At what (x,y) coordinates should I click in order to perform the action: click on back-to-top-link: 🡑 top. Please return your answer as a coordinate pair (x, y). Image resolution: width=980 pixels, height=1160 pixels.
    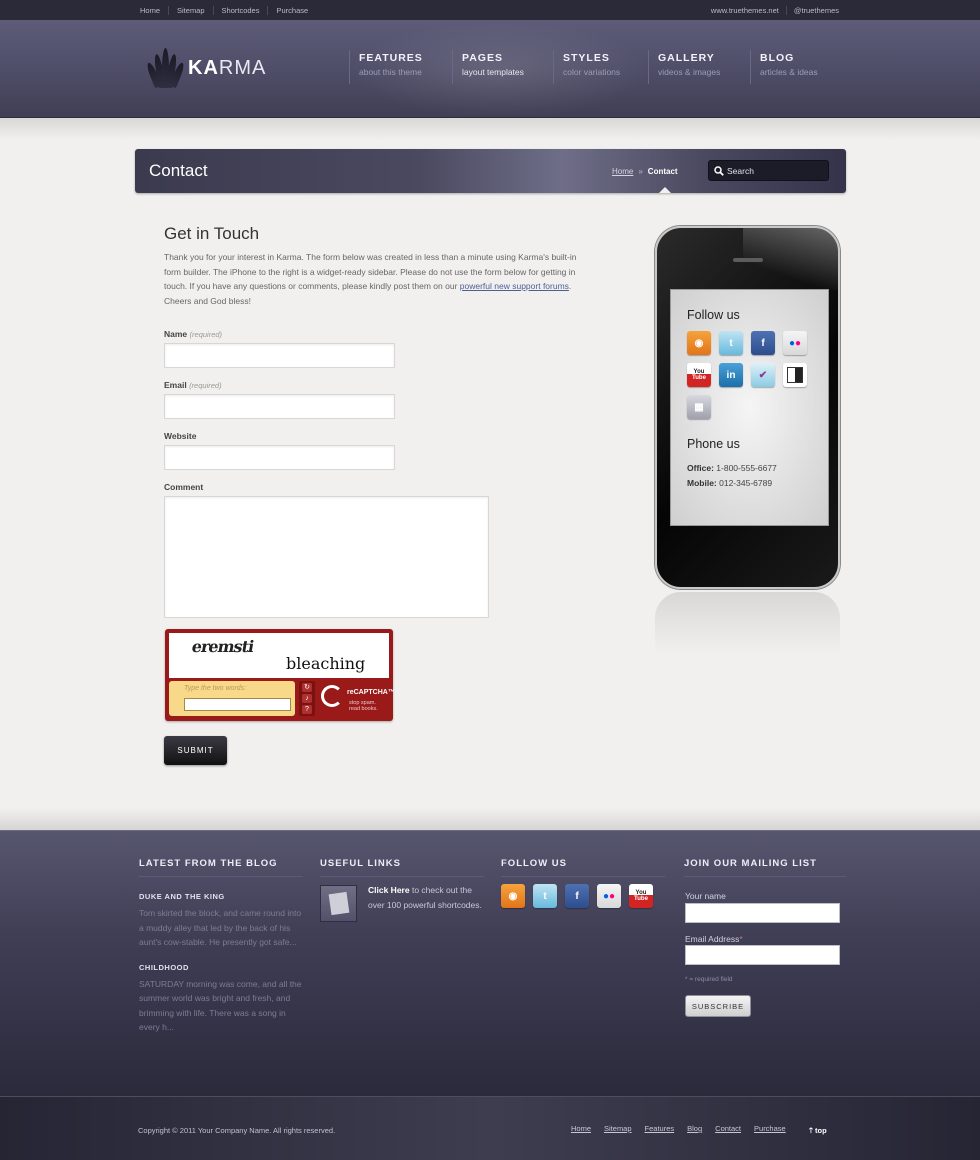
    Looking at the image, I should click on (818, 1131).